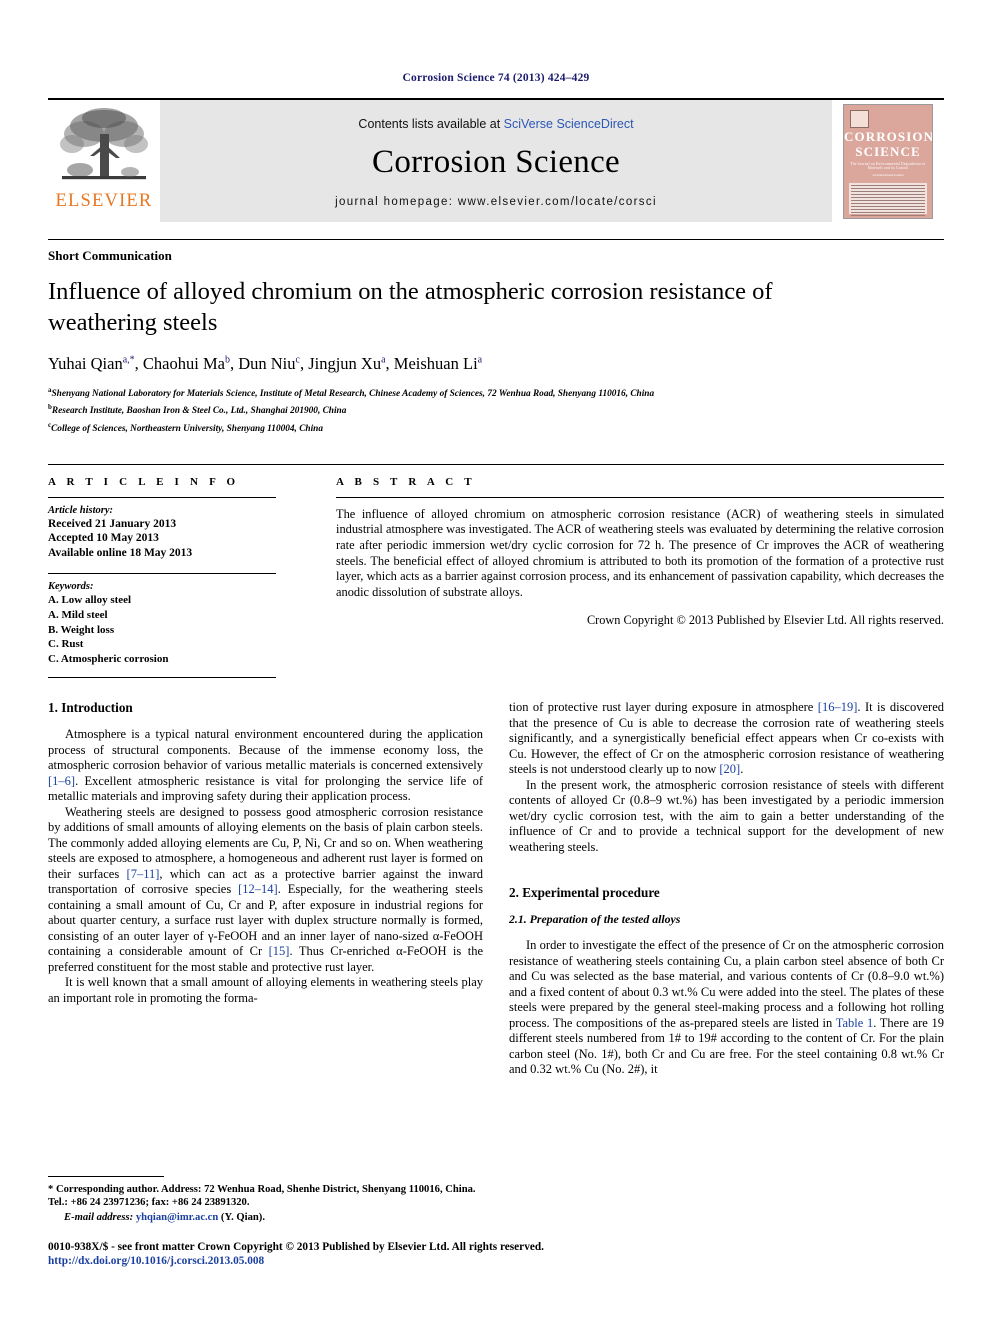 This screenshot has width=992, height=1323. Describe the element at coordinates (859, 119) in the screenshot. I see `cover-publisher-mark` at that location.